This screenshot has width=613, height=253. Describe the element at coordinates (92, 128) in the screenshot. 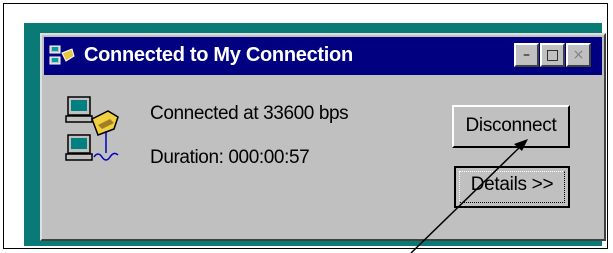

I see `networked-computers-phone-icon` at that location.